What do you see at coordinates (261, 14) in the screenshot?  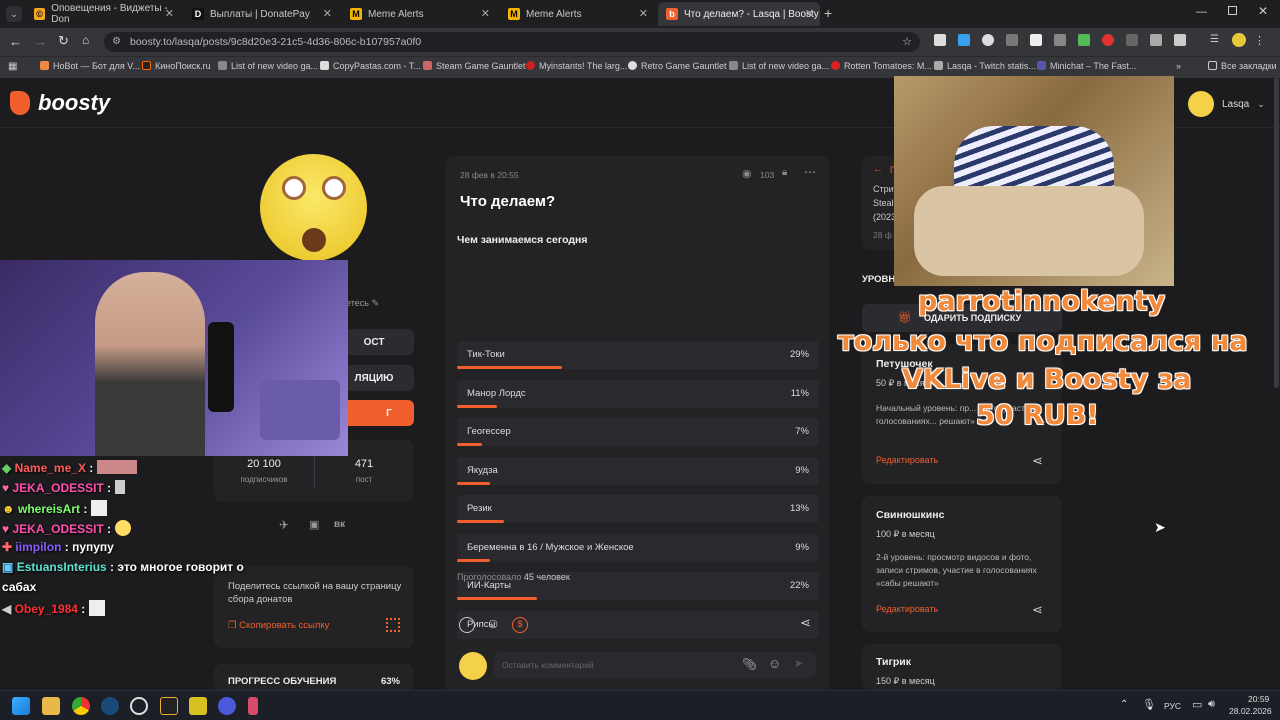 I see `tab-1: D Выплаты | DonatePay ✕` at bounding box center [261, 14].